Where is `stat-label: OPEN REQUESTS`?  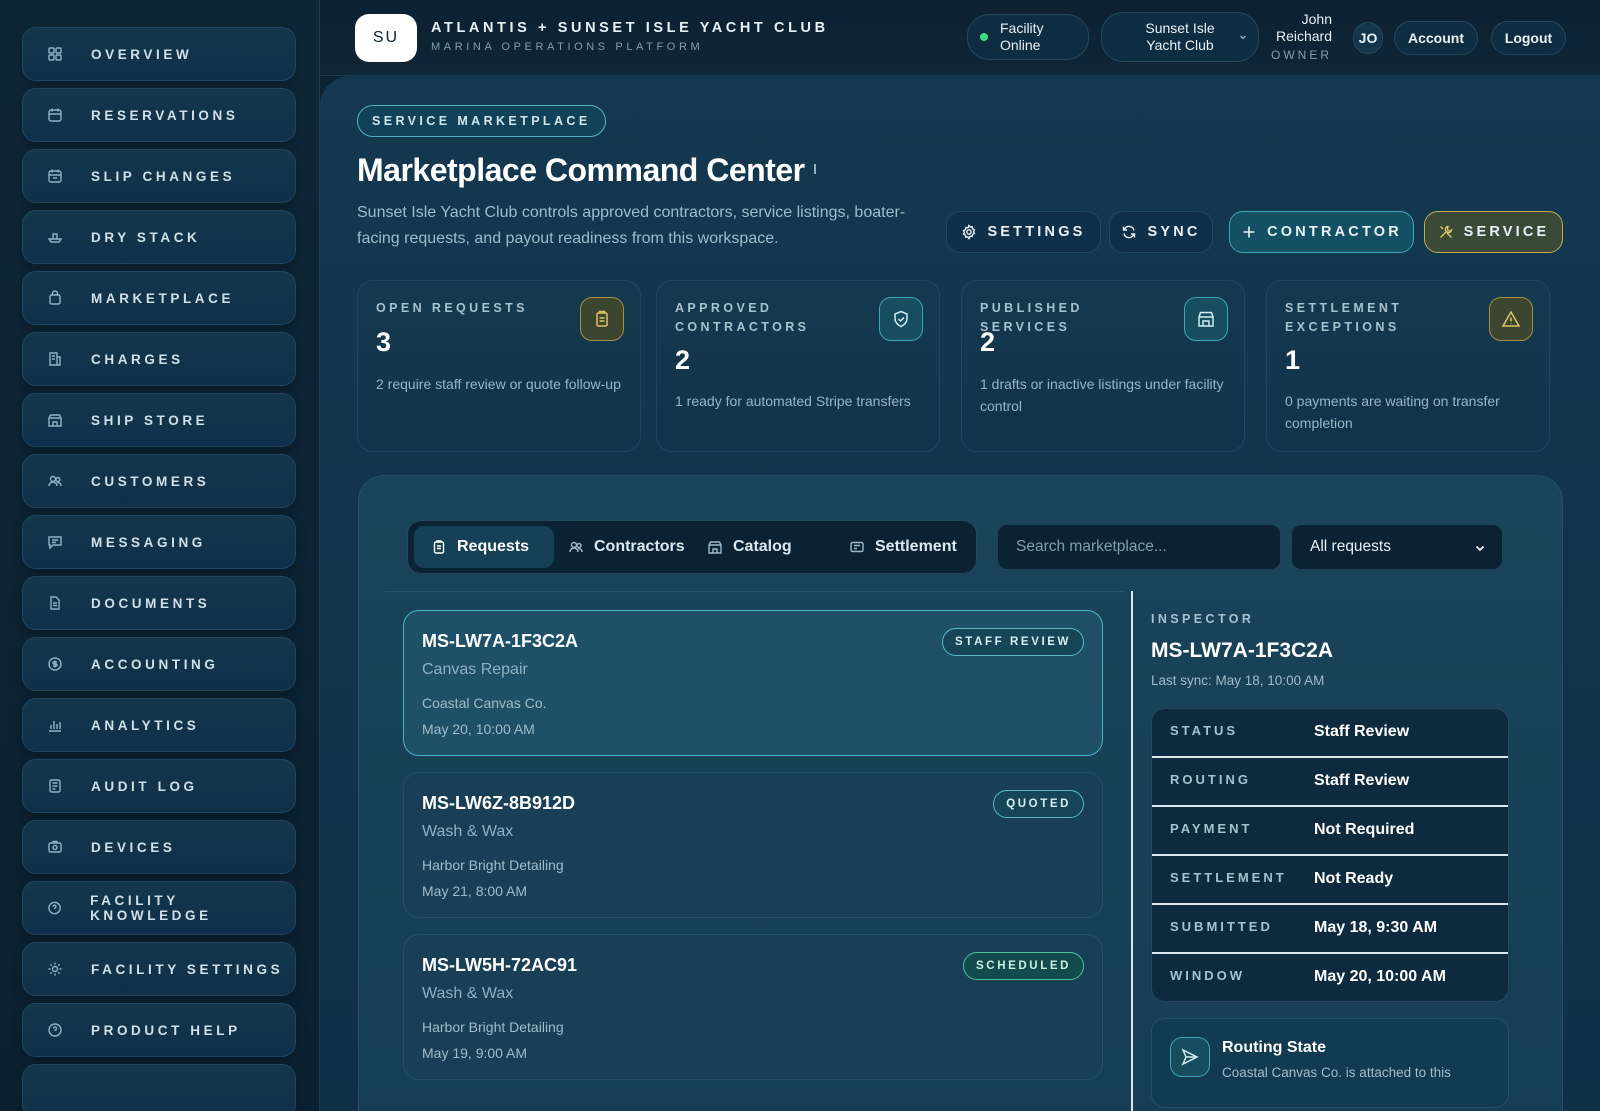
stat-label: OPEN REQUESTS is located at coordinates (452, 308).